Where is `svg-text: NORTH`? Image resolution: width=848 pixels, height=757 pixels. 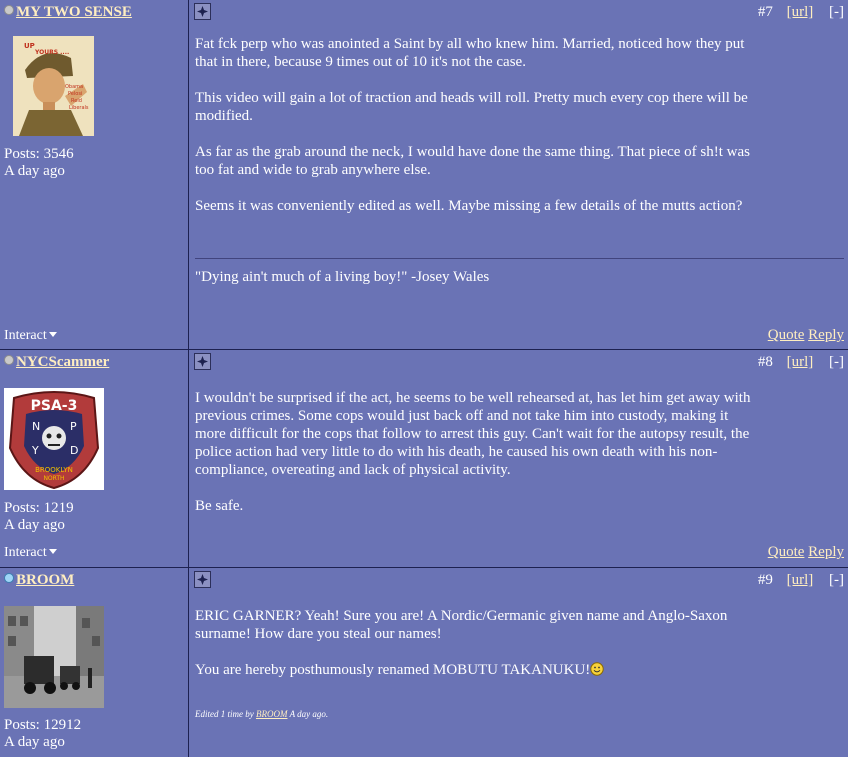
svg-text: NORTH is located at coordinates (53, 478).